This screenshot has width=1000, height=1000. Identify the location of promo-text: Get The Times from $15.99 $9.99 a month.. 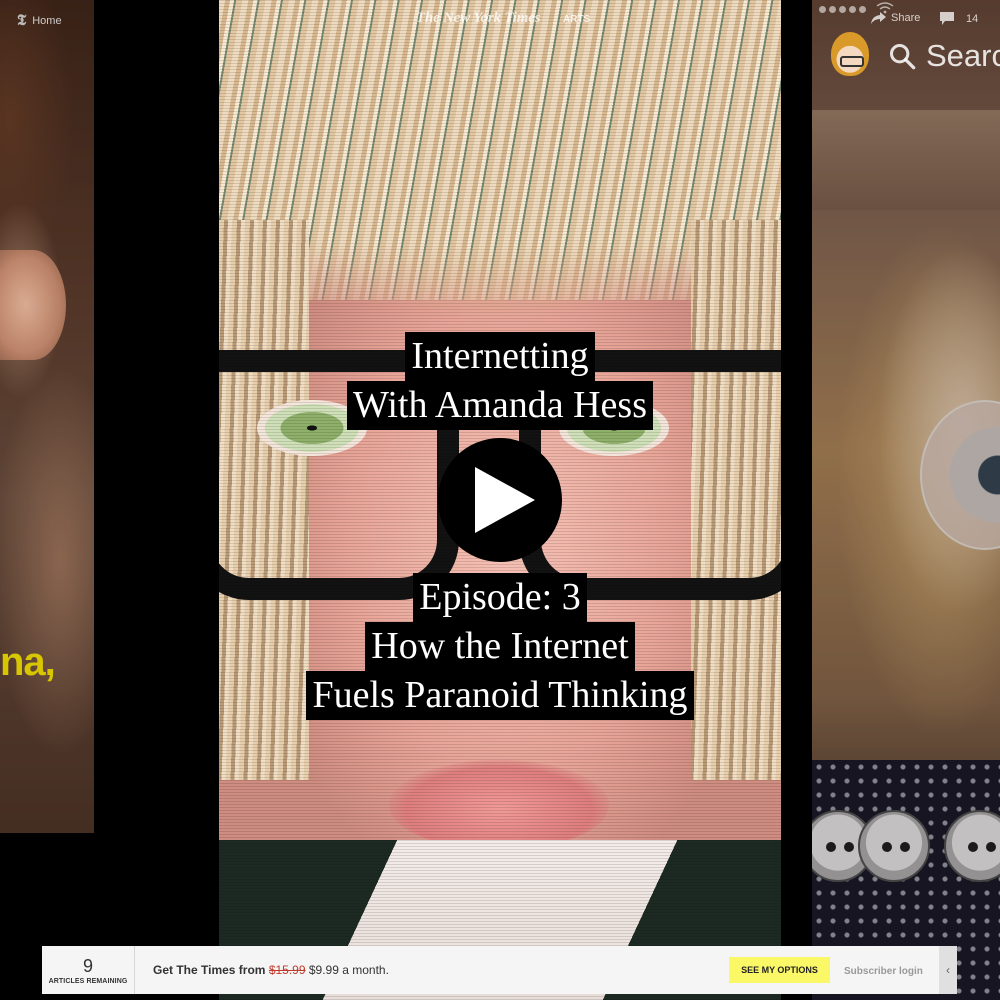
(271, 970).